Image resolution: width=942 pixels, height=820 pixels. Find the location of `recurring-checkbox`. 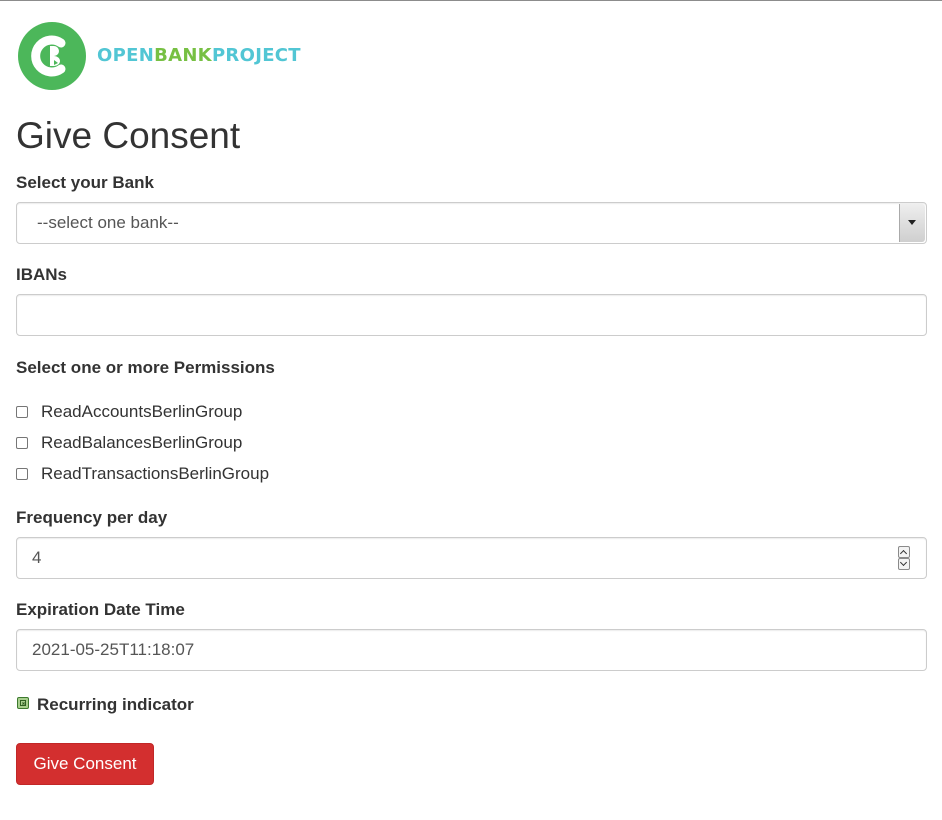

recurring-checkbox is located at coordinates (23, 703).